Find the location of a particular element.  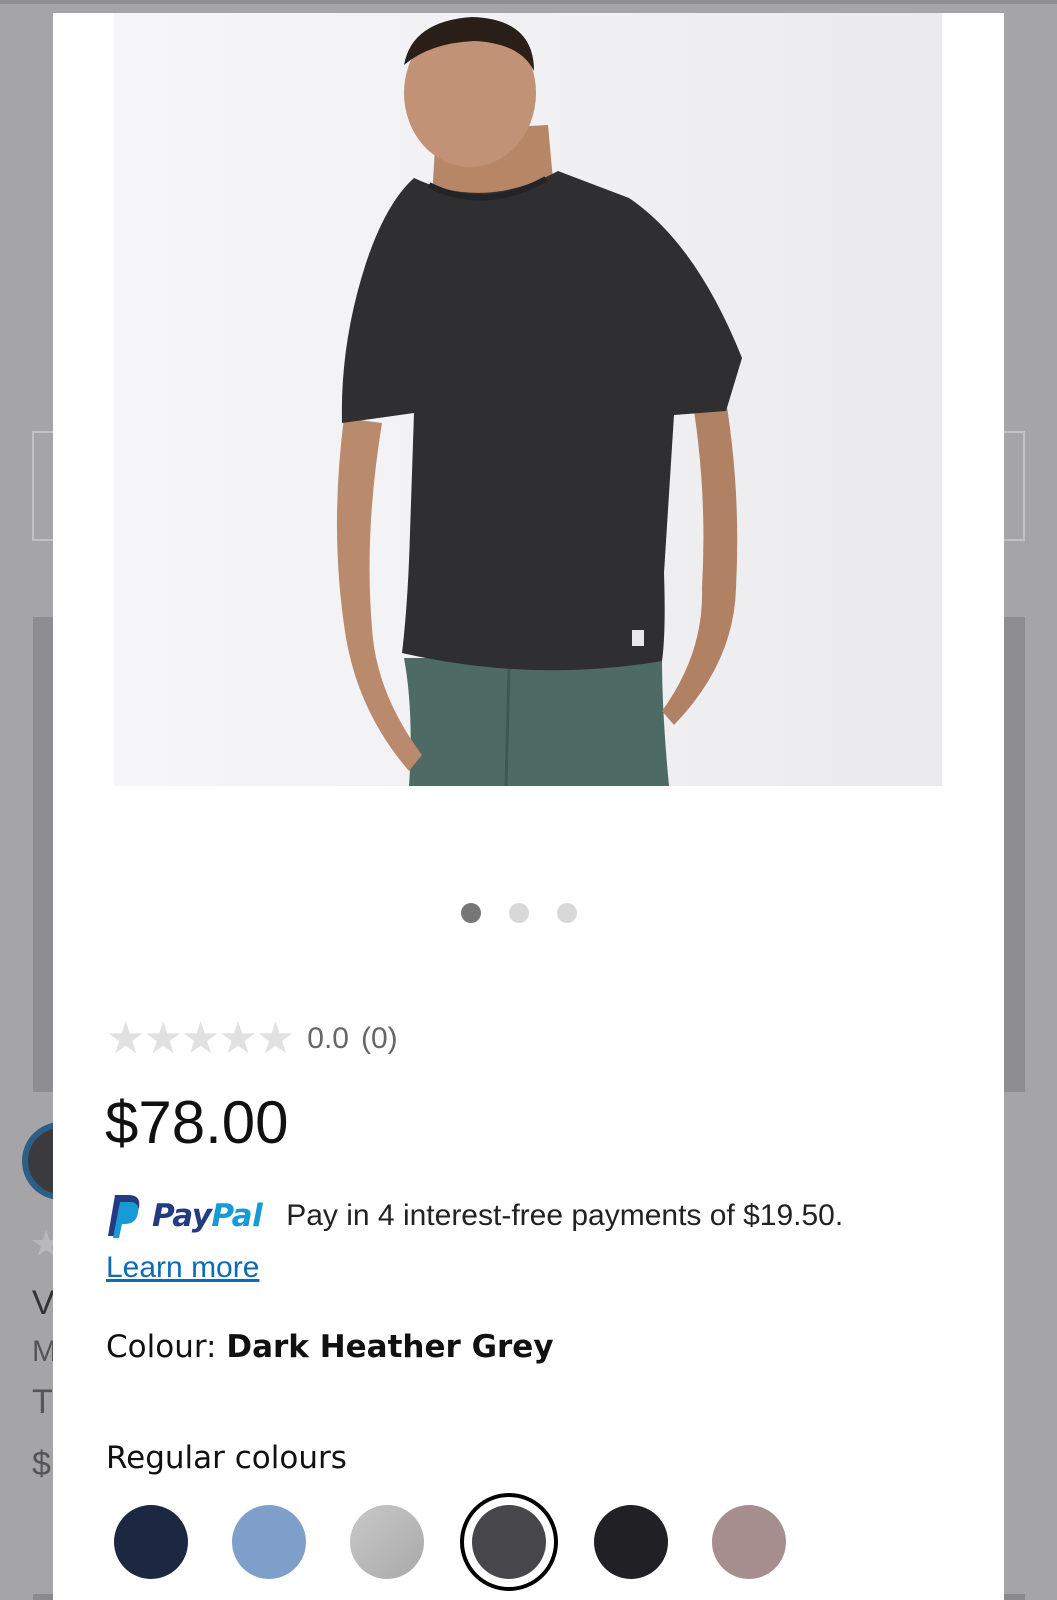

gallery-pagination is located at coordinates (528, 913).